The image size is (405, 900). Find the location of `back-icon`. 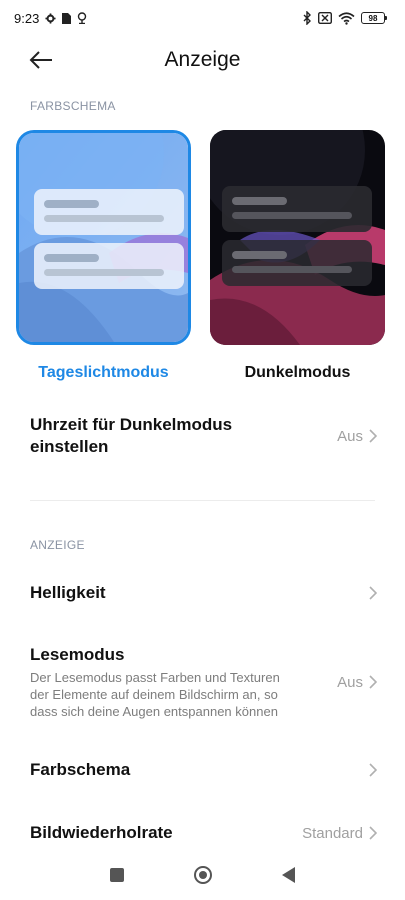

back-icon is located at coordinates (288, 875).